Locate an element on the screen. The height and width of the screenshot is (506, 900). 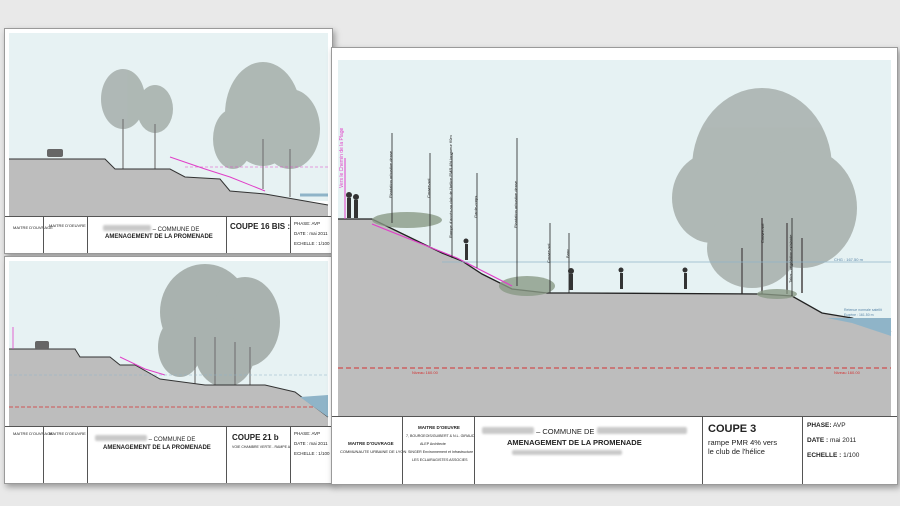
annotation-garde-corps: Garde-corps is located at coordinates (475, 206).